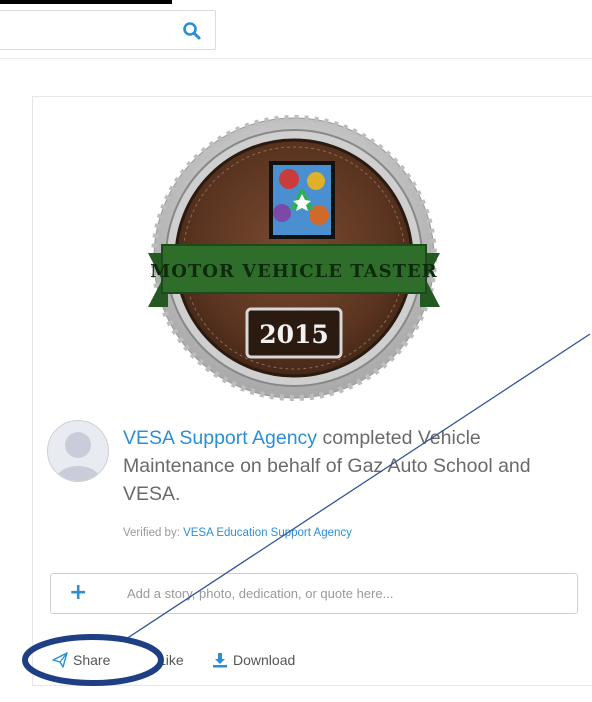 The width and height of the screenshot is (592, 702). Describe the element at coordinates (264, 660) in the screenshot. I see `download-label: Download` at that location.